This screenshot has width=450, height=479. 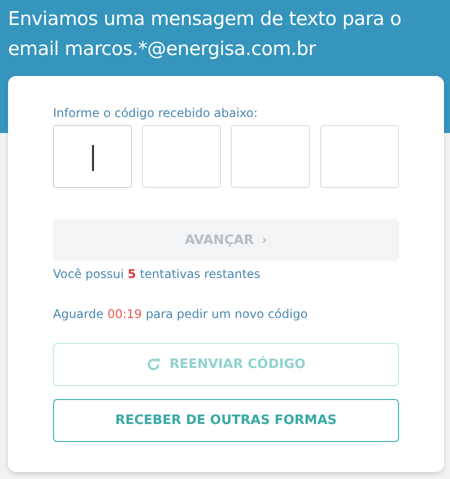 What do you see at coordinates (157, 274) in the screenshot?
I see `attempts-text: Você possui 5 tentativas restantes` at bounding box center [157, 274].